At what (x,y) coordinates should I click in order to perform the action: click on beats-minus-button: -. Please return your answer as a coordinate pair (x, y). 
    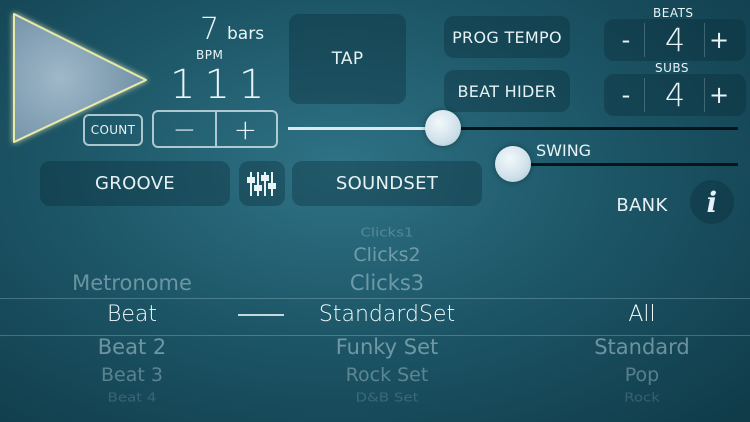
    Looking at the image, I should click on (626, 40).